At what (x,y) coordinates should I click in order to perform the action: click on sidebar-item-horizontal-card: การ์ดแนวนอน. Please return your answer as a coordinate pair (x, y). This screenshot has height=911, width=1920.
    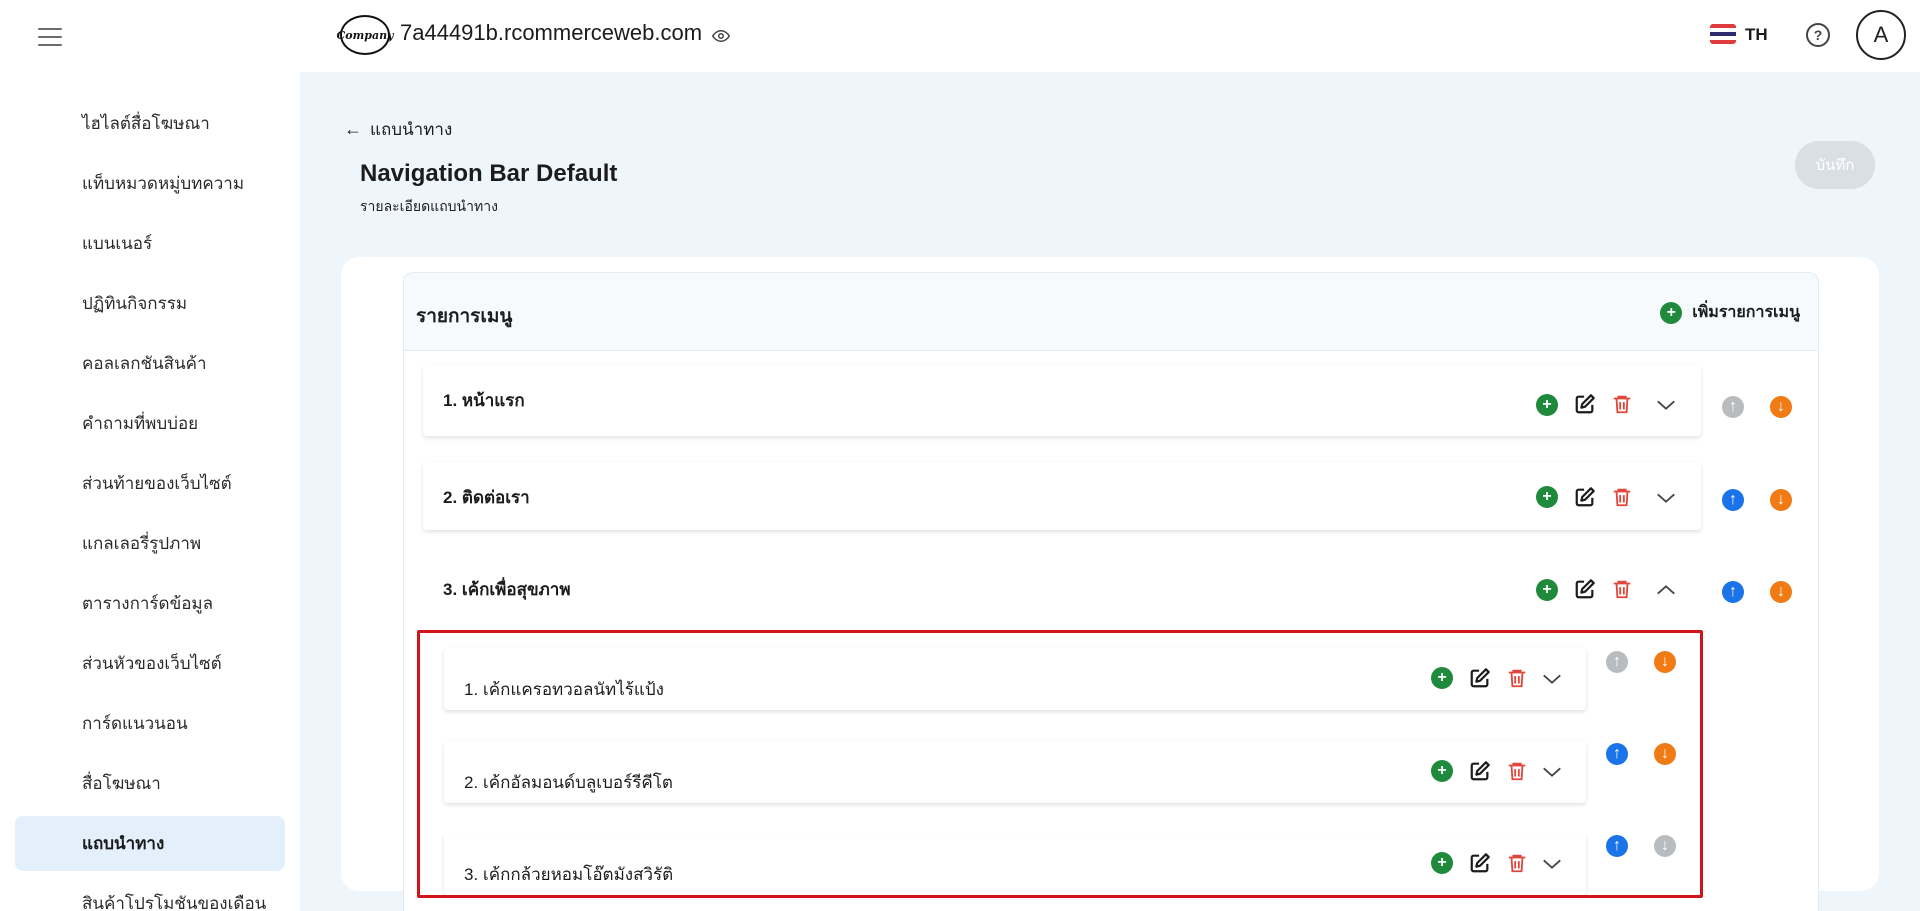
    Looking at the image, I should click on (150, 723).